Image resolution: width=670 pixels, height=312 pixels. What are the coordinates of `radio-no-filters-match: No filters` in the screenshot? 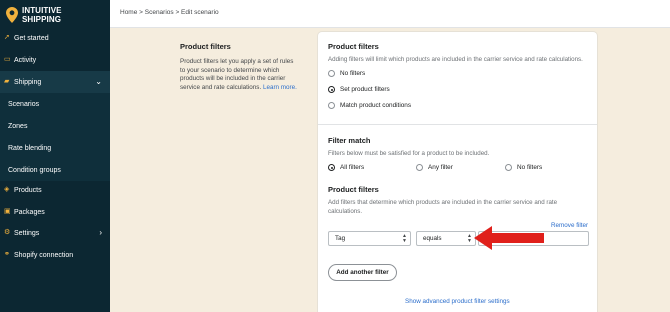 It's located at (523, 167).